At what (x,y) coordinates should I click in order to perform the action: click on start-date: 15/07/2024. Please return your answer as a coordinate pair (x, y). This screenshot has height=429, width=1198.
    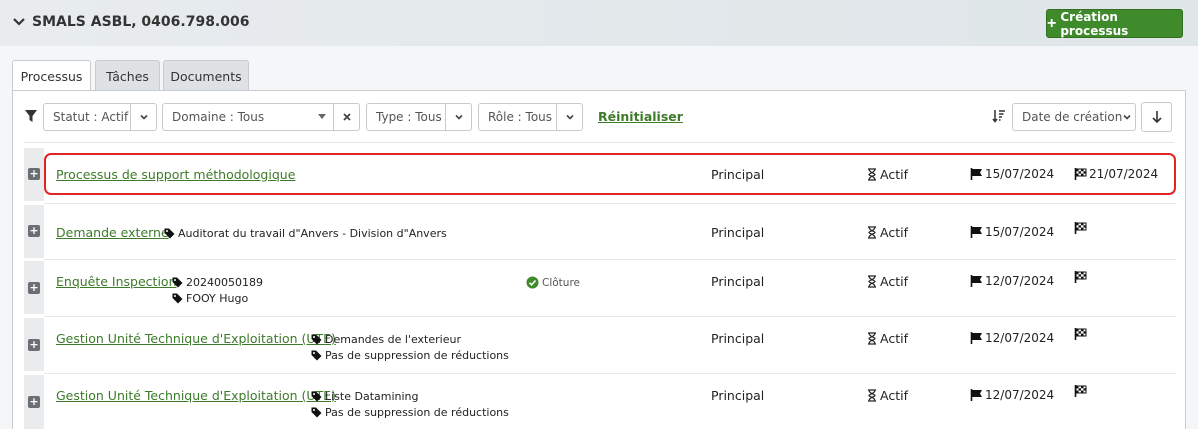
    Looking at the image, I should click on (1012, 232).